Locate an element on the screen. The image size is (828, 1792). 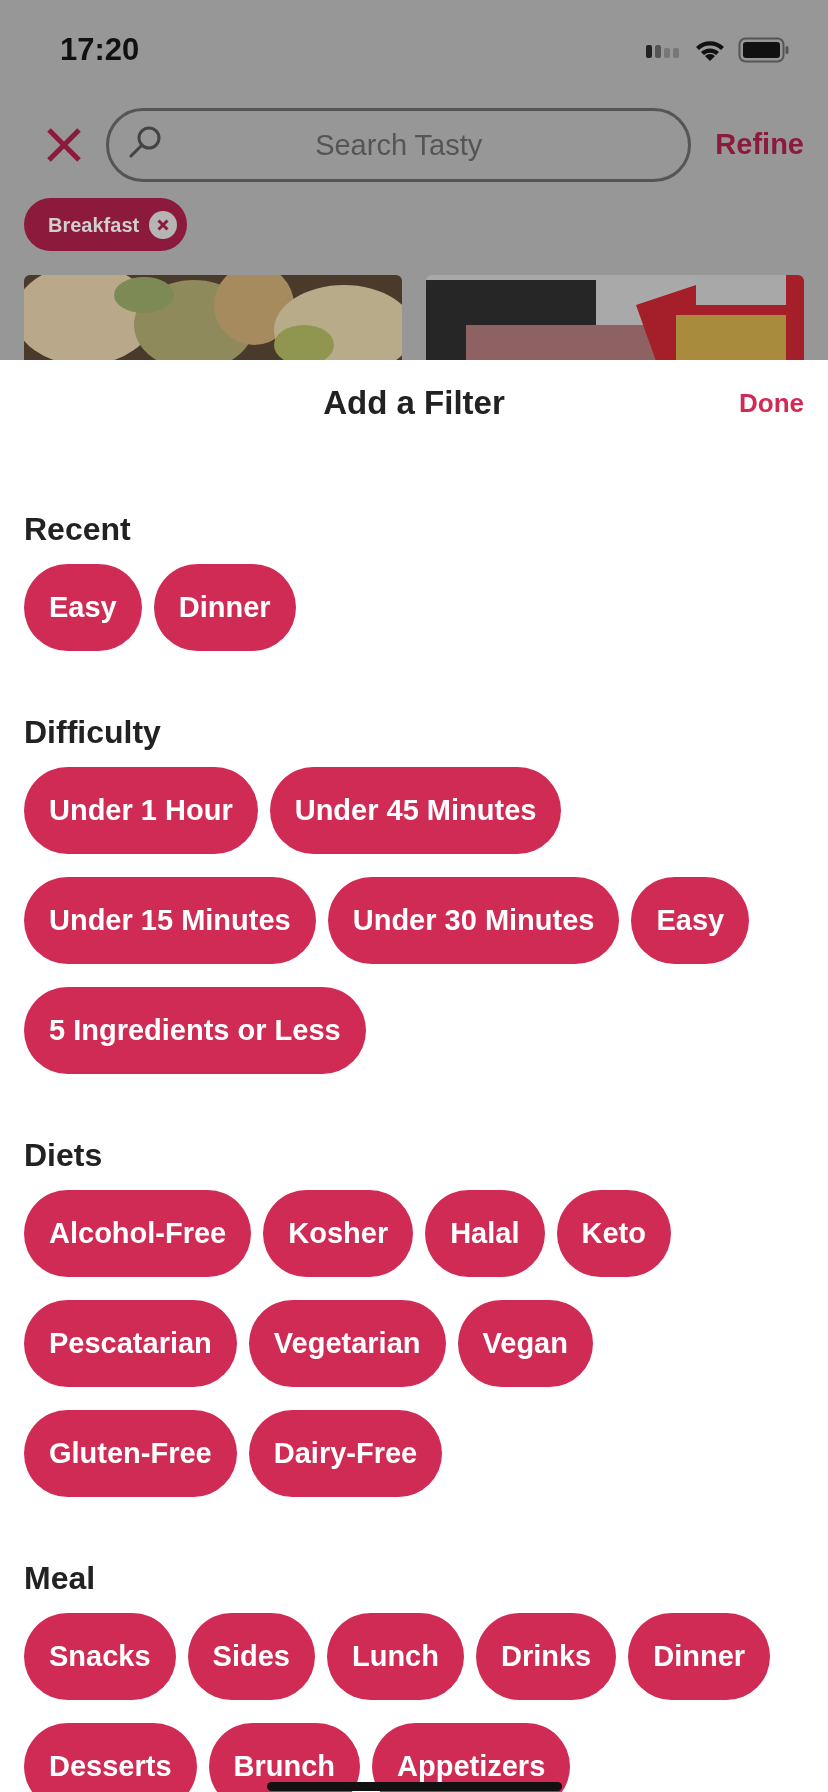
filter-chip: Alcohol-Free is located at coordinates (138, 1233).